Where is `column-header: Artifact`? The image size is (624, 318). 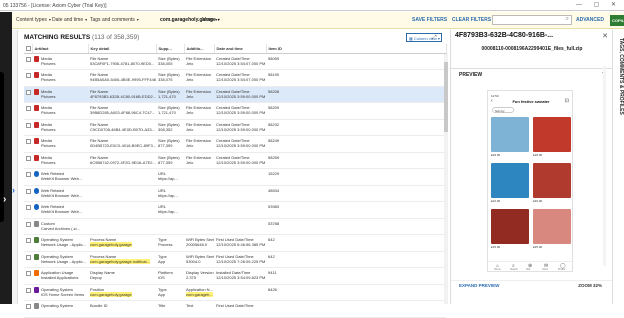
column-header: Artifact is located at coordinates (60, 49).